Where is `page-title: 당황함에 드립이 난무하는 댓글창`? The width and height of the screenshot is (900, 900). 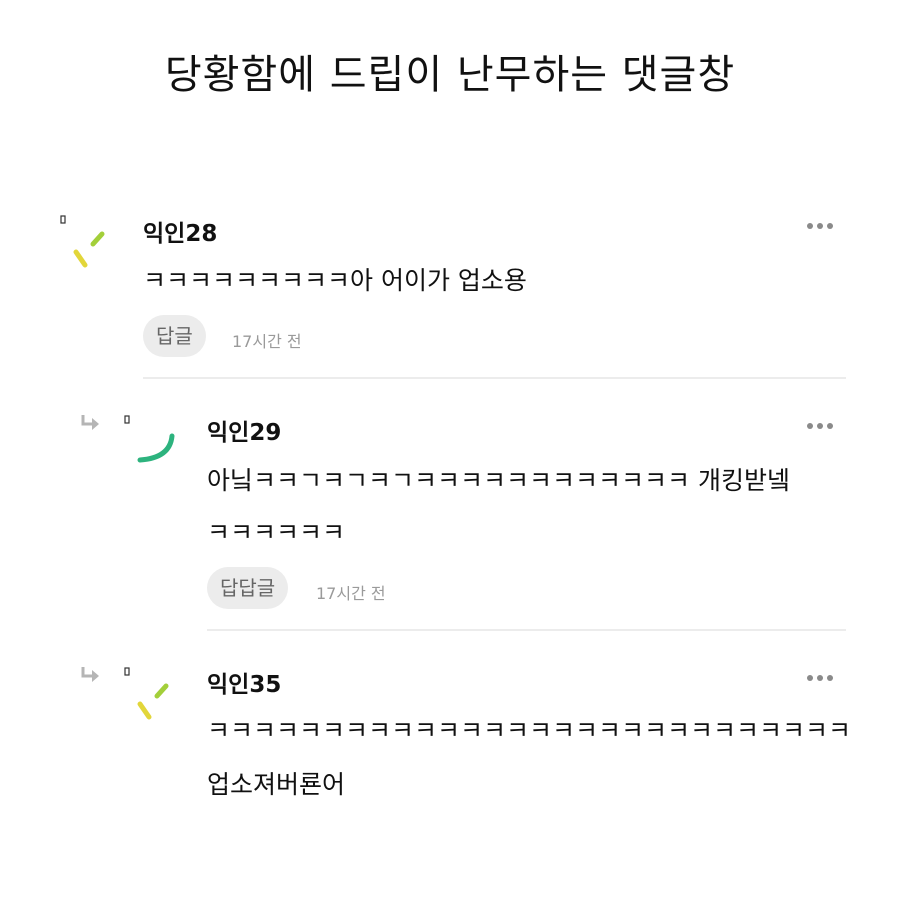 page-title: 당황함에 드립이 난무하는 댓글창 is located at coordinates (450, 75).